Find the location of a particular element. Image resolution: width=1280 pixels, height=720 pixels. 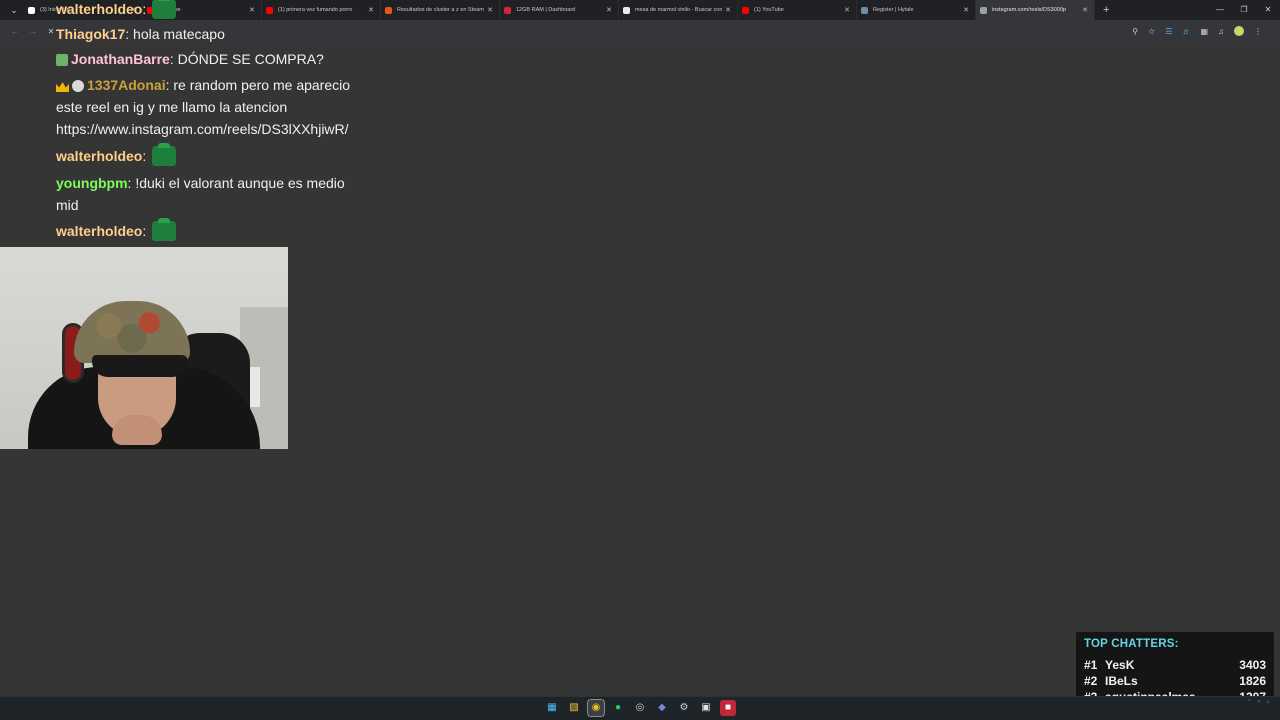

chat-username: JonathanBarre is located at coordinates (120, 59).